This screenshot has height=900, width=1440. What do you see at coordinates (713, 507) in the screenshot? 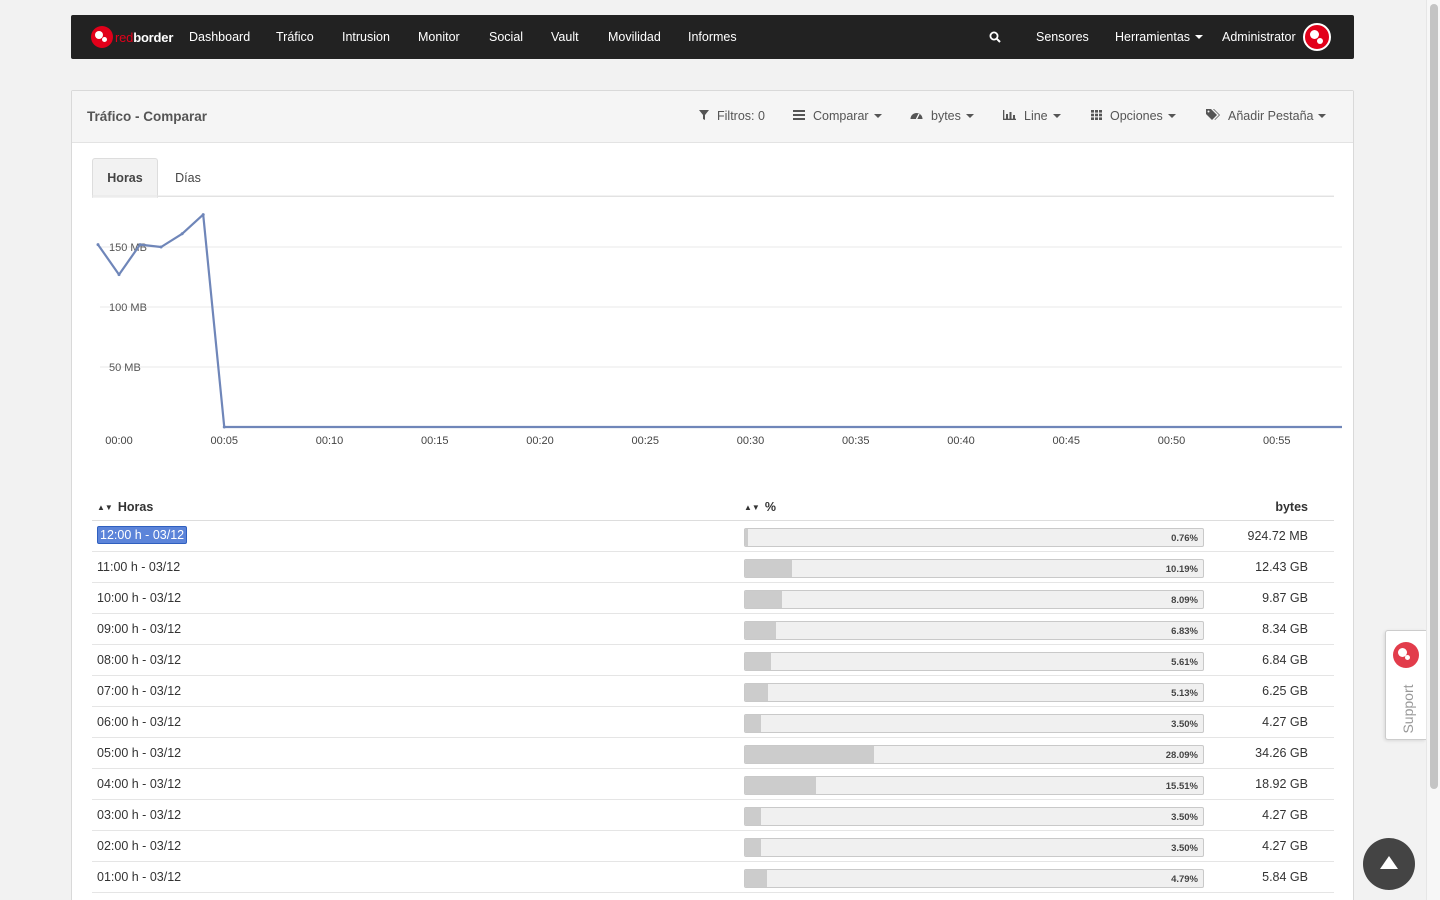
I see `table-header: ▲▼ Horas ▲▼% bytes` at bounding box center [713, 507].